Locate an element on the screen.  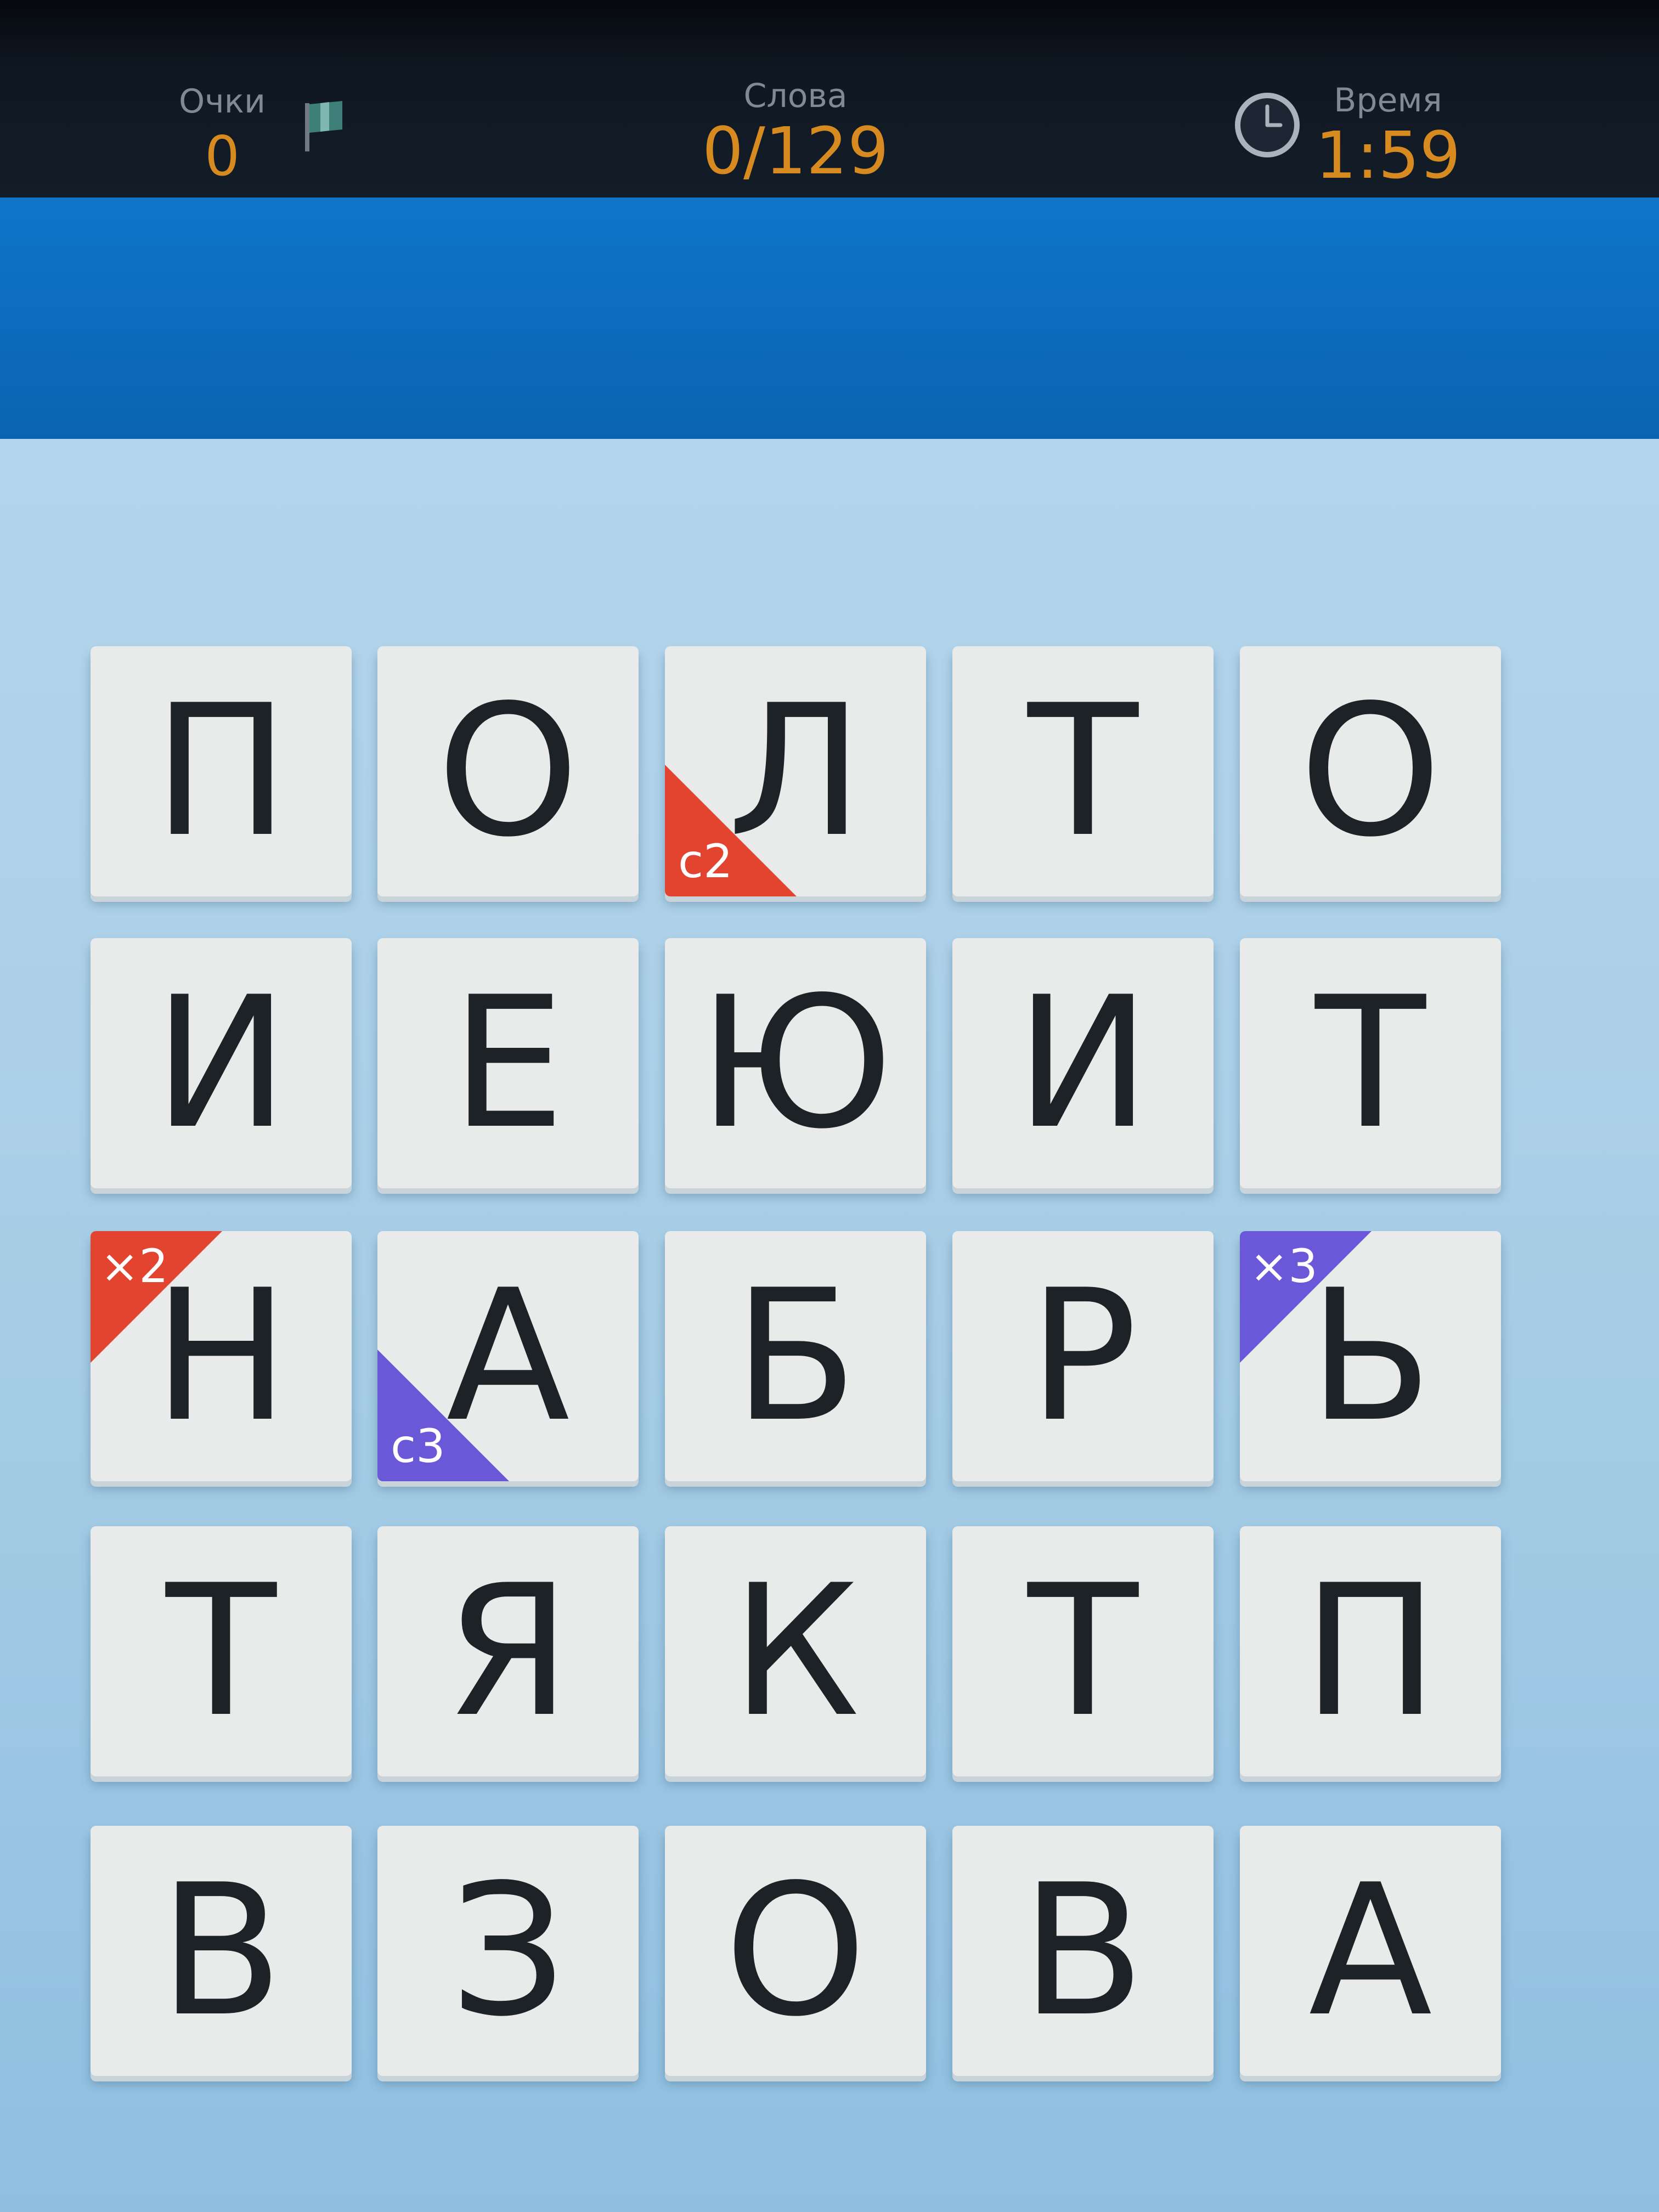
clock-icon is located at coordinates (1267, 125).